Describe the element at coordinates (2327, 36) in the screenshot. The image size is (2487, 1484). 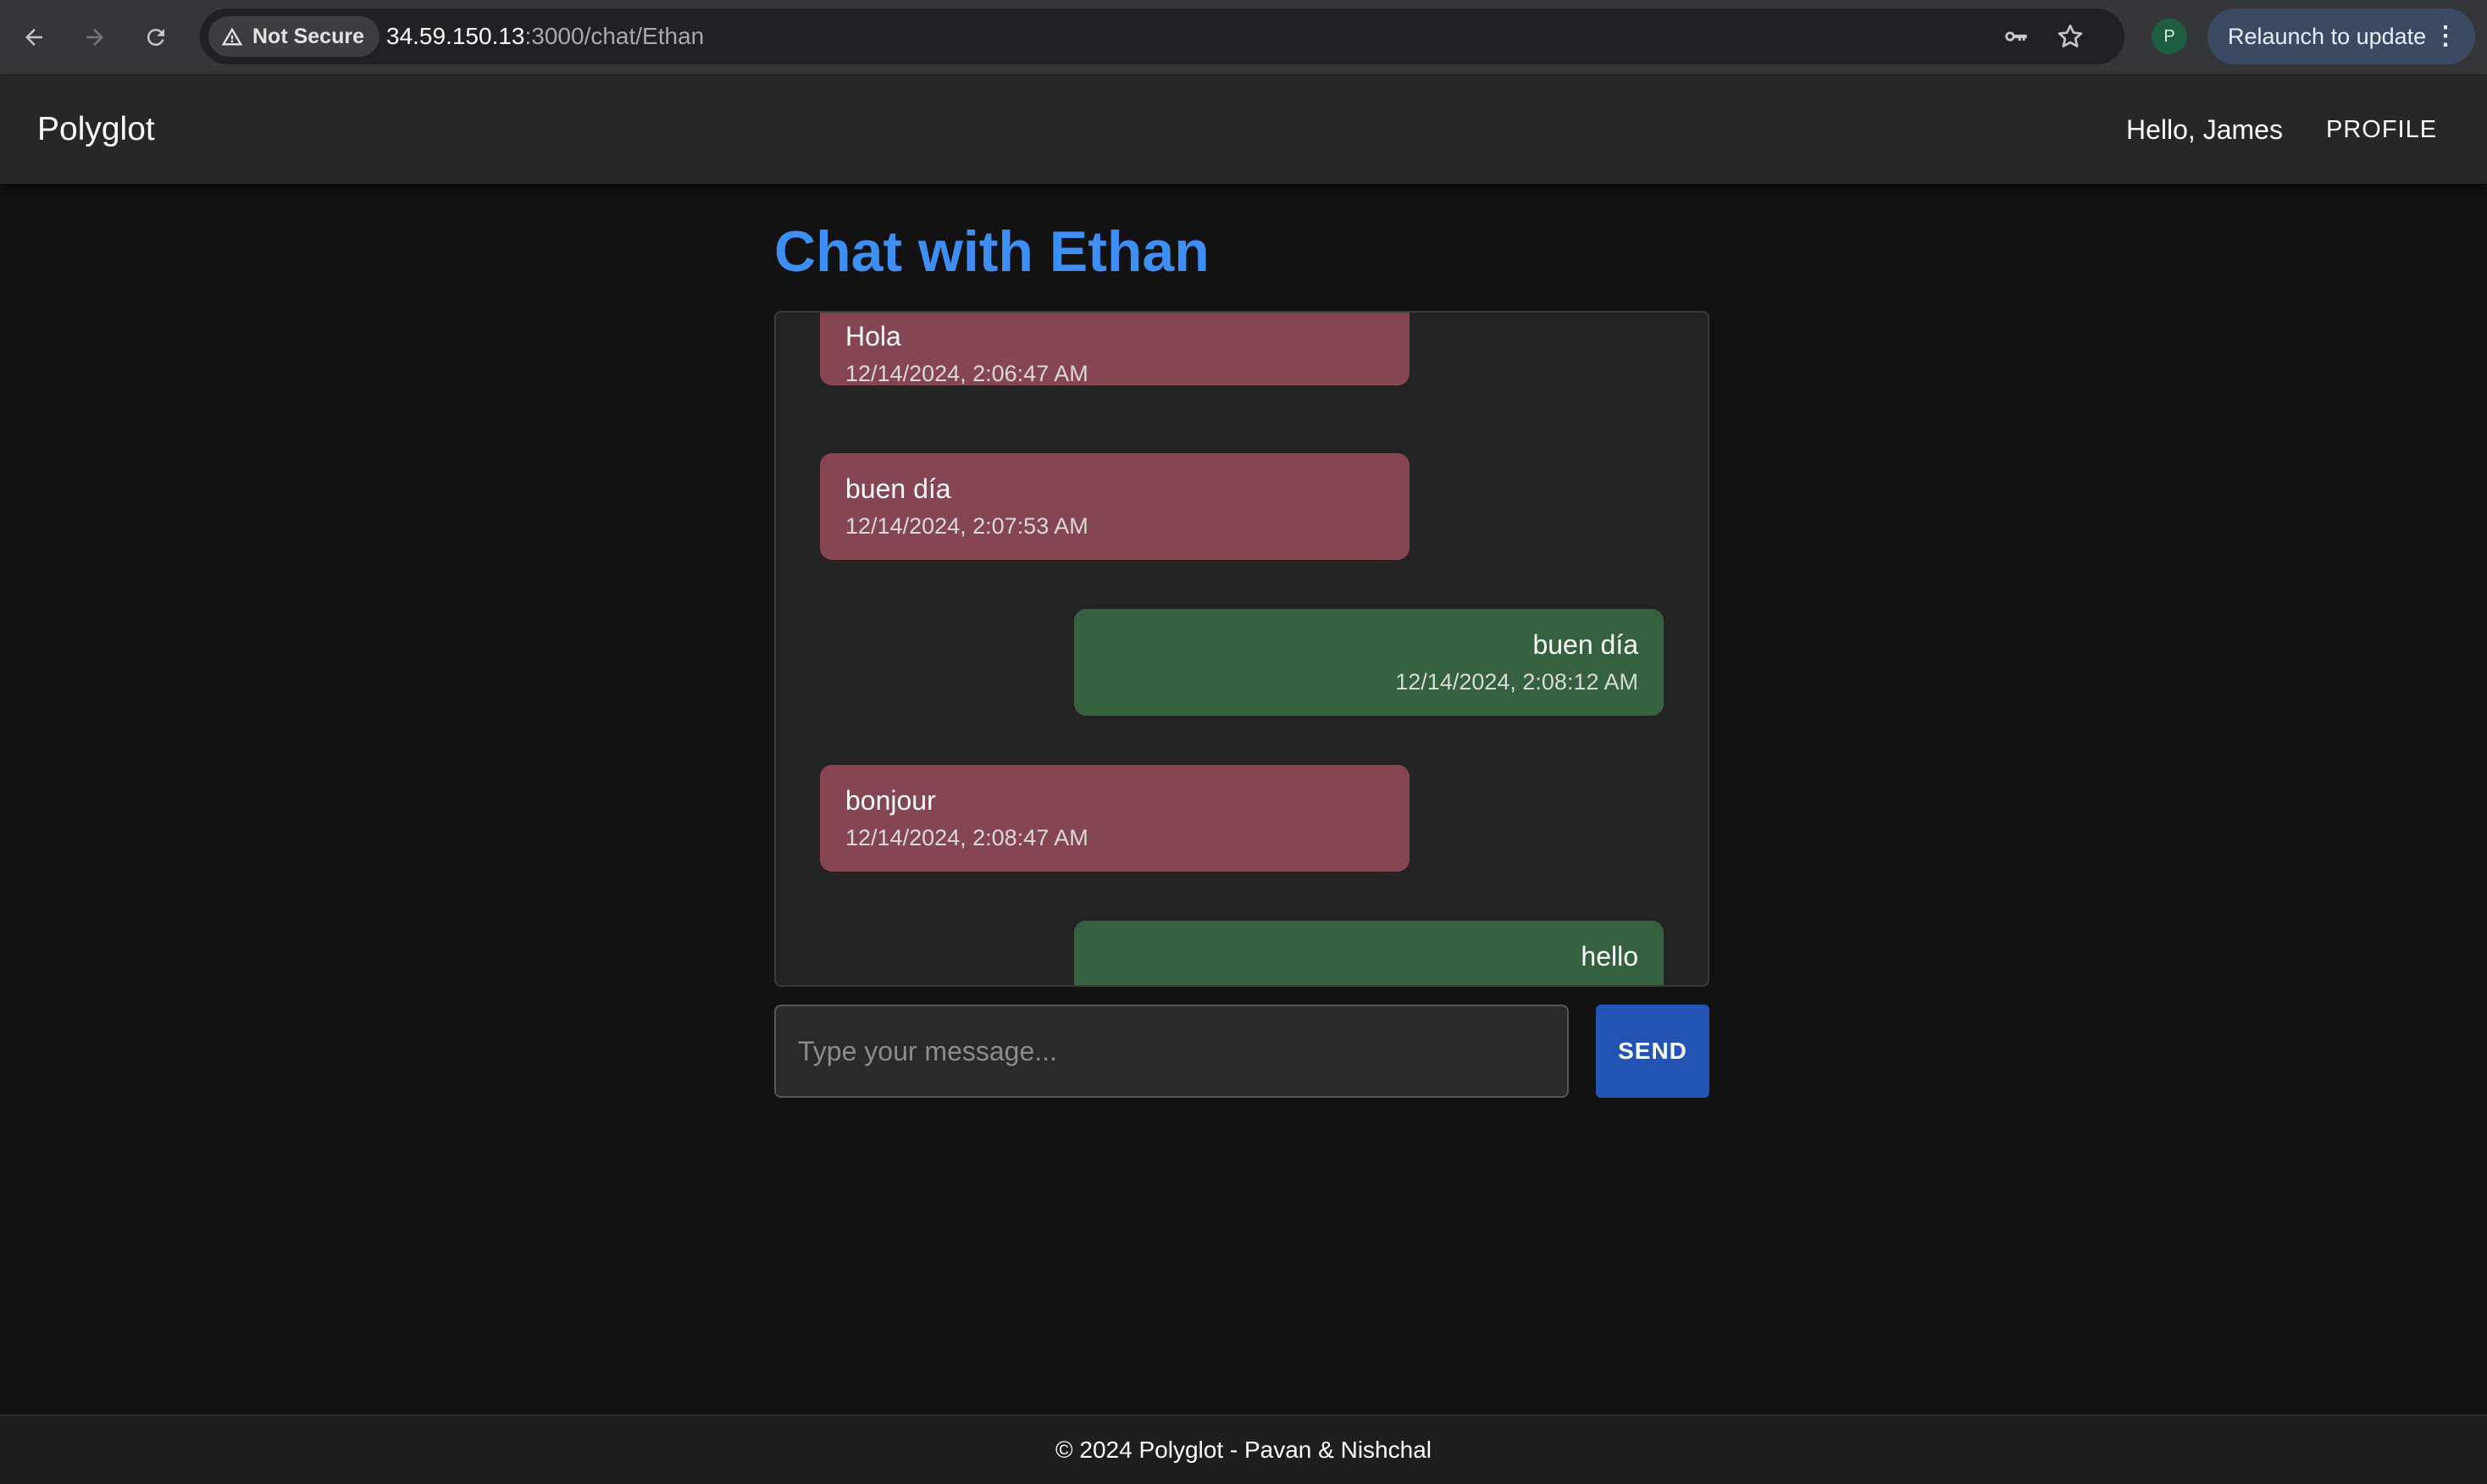
I see `relaunch-label: Relaunch to update` at that location.